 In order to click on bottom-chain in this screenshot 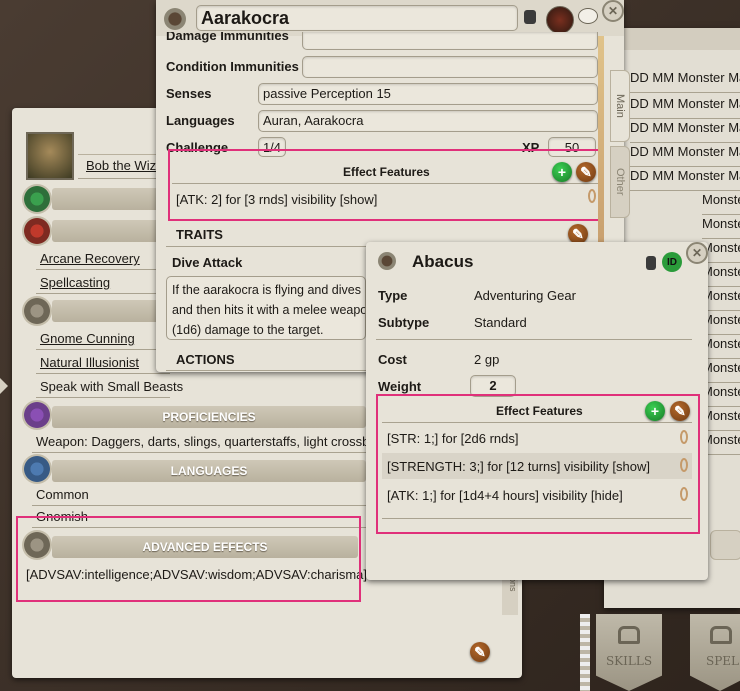, I will do `click(585, 652)`.